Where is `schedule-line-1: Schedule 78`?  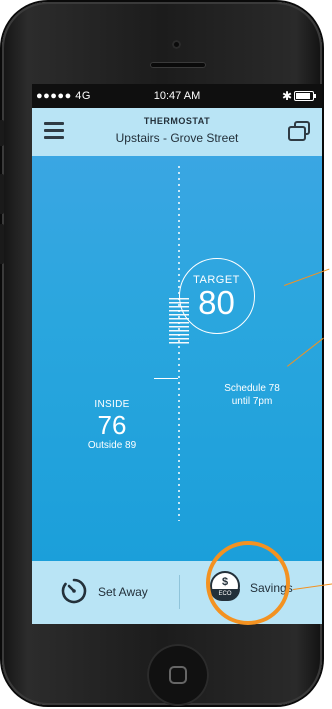
schedule-line-1: Schedule 78 is located at coordinates (252, 388).